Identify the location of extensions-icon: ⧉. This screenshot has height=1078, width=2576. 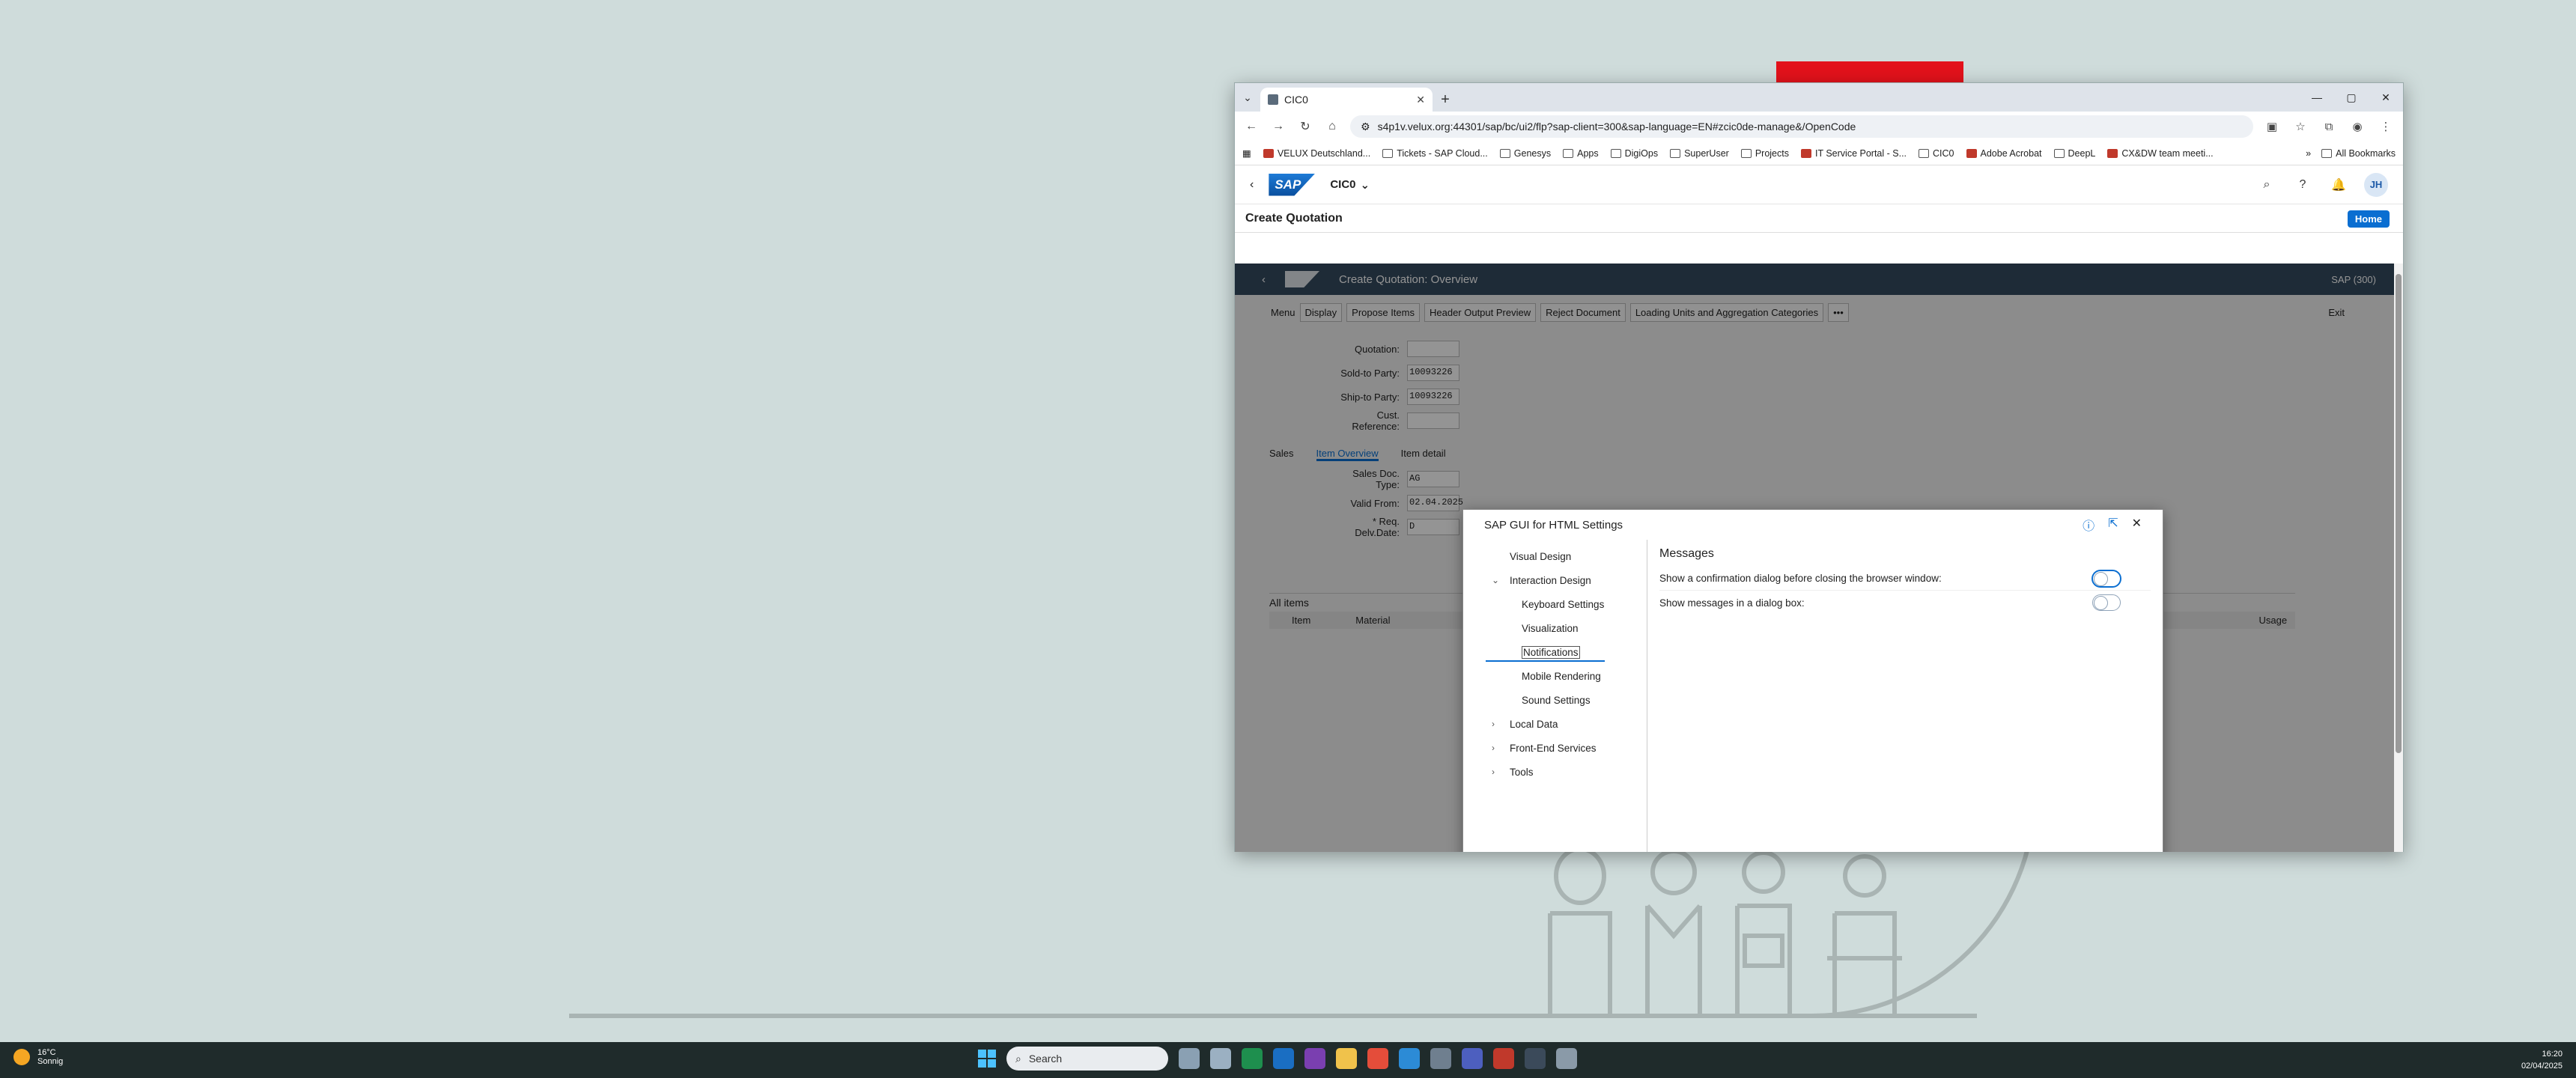
(2329, 127).